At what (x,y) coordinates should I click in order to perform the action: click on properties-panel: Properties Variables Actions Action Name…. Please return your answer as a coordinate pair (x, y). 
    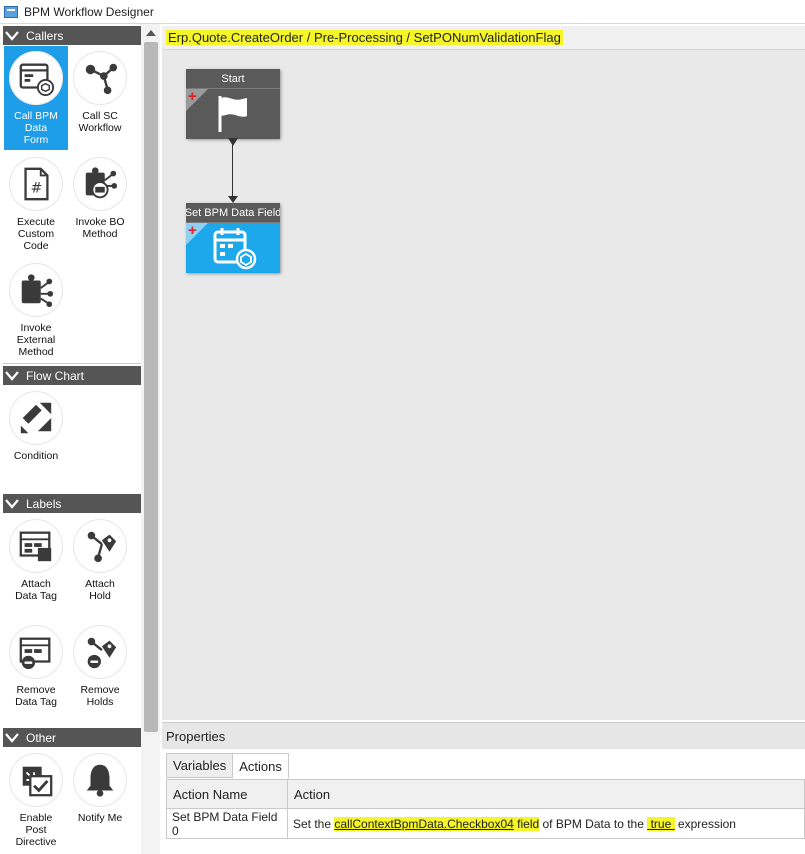
    Looking at the image, I should click on (483, 788).